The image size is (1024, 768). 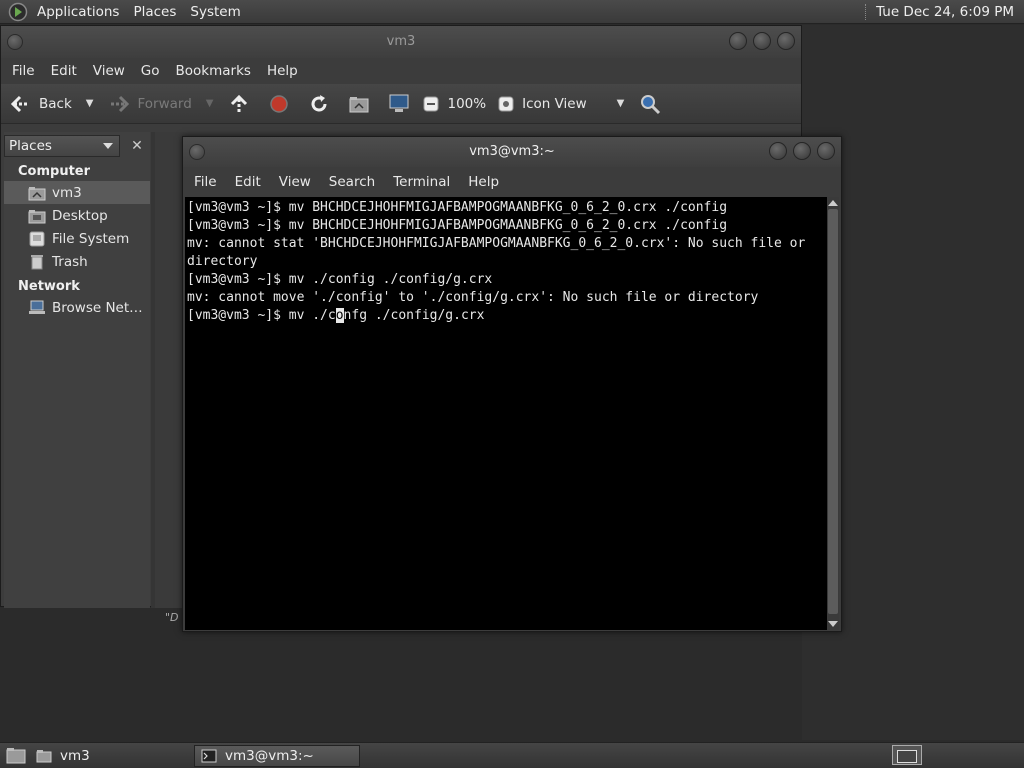 What do you see at coordinates (78, 12) in the screenshot?
I see `applications-menu: Applications` at bounding box center [78, 12].